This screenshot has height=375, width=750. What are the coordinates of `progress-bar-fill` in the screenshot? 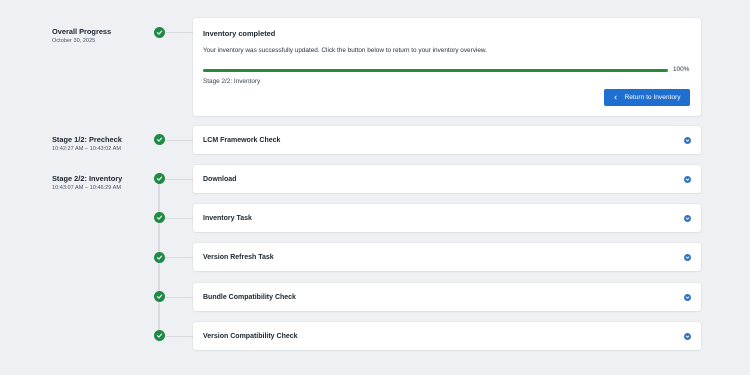 It's located at (435, 70).